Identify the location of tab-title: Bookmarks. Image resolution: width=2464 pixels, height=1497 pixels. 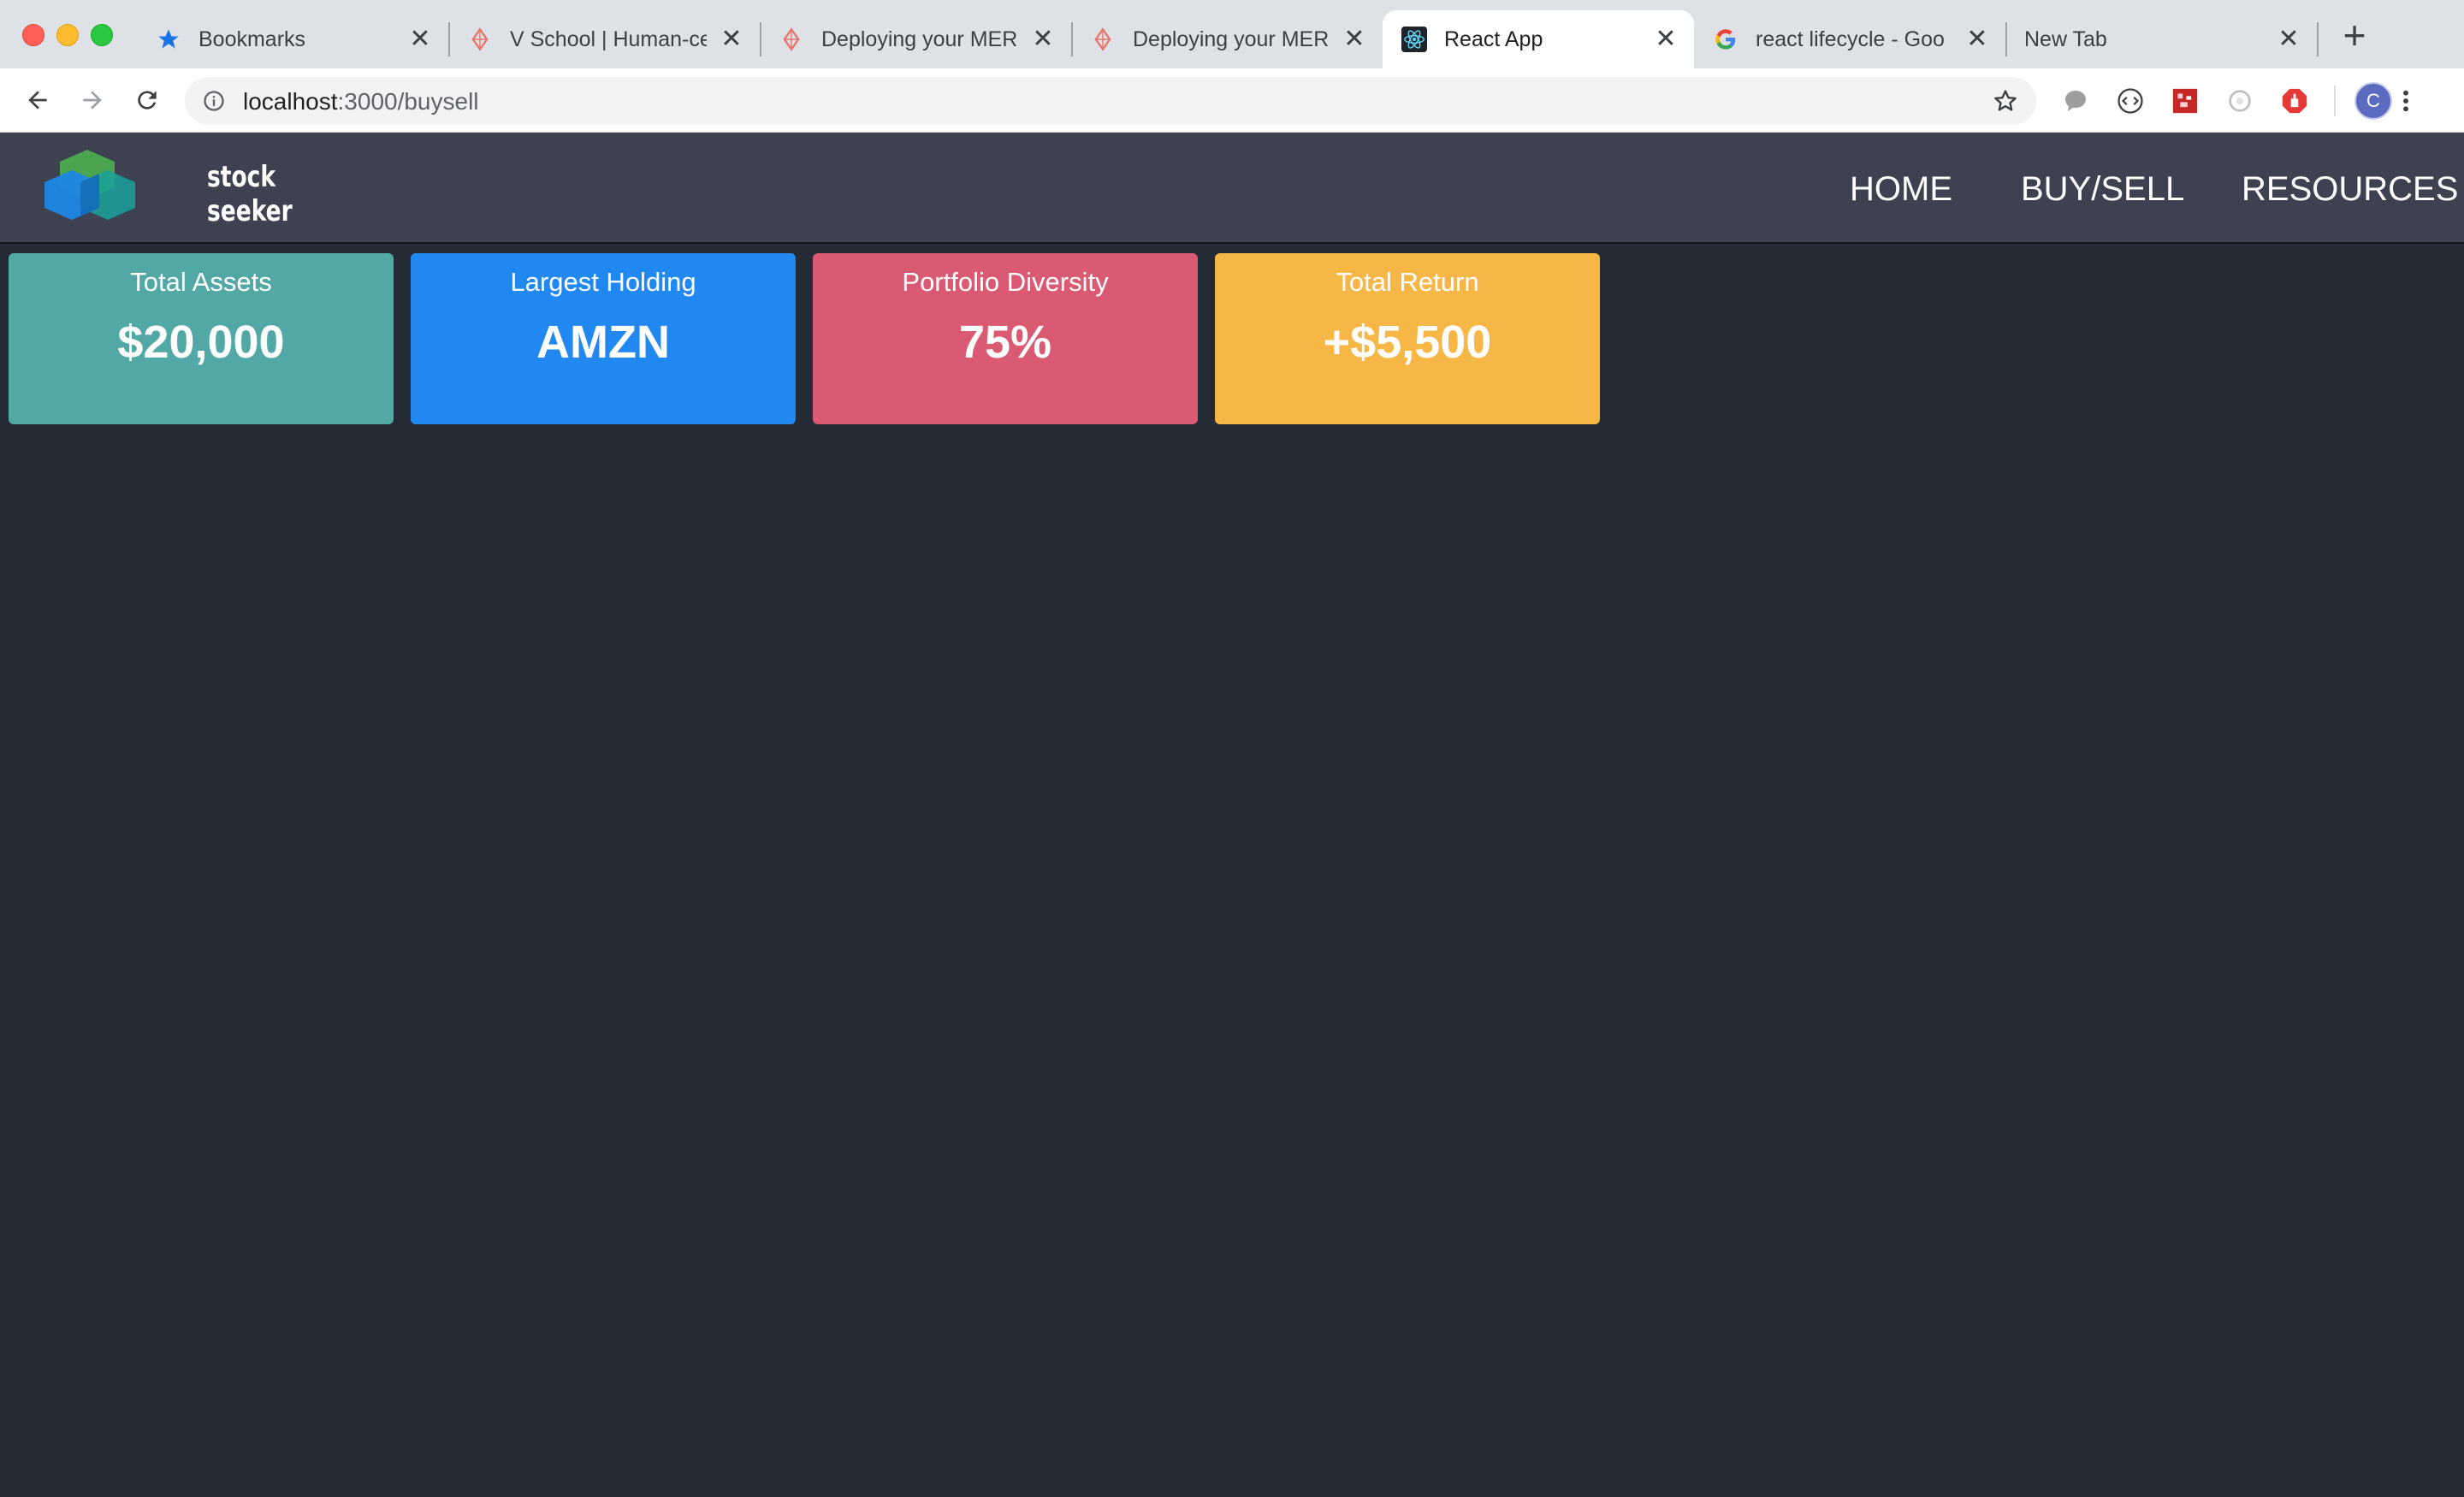
(252, 39).